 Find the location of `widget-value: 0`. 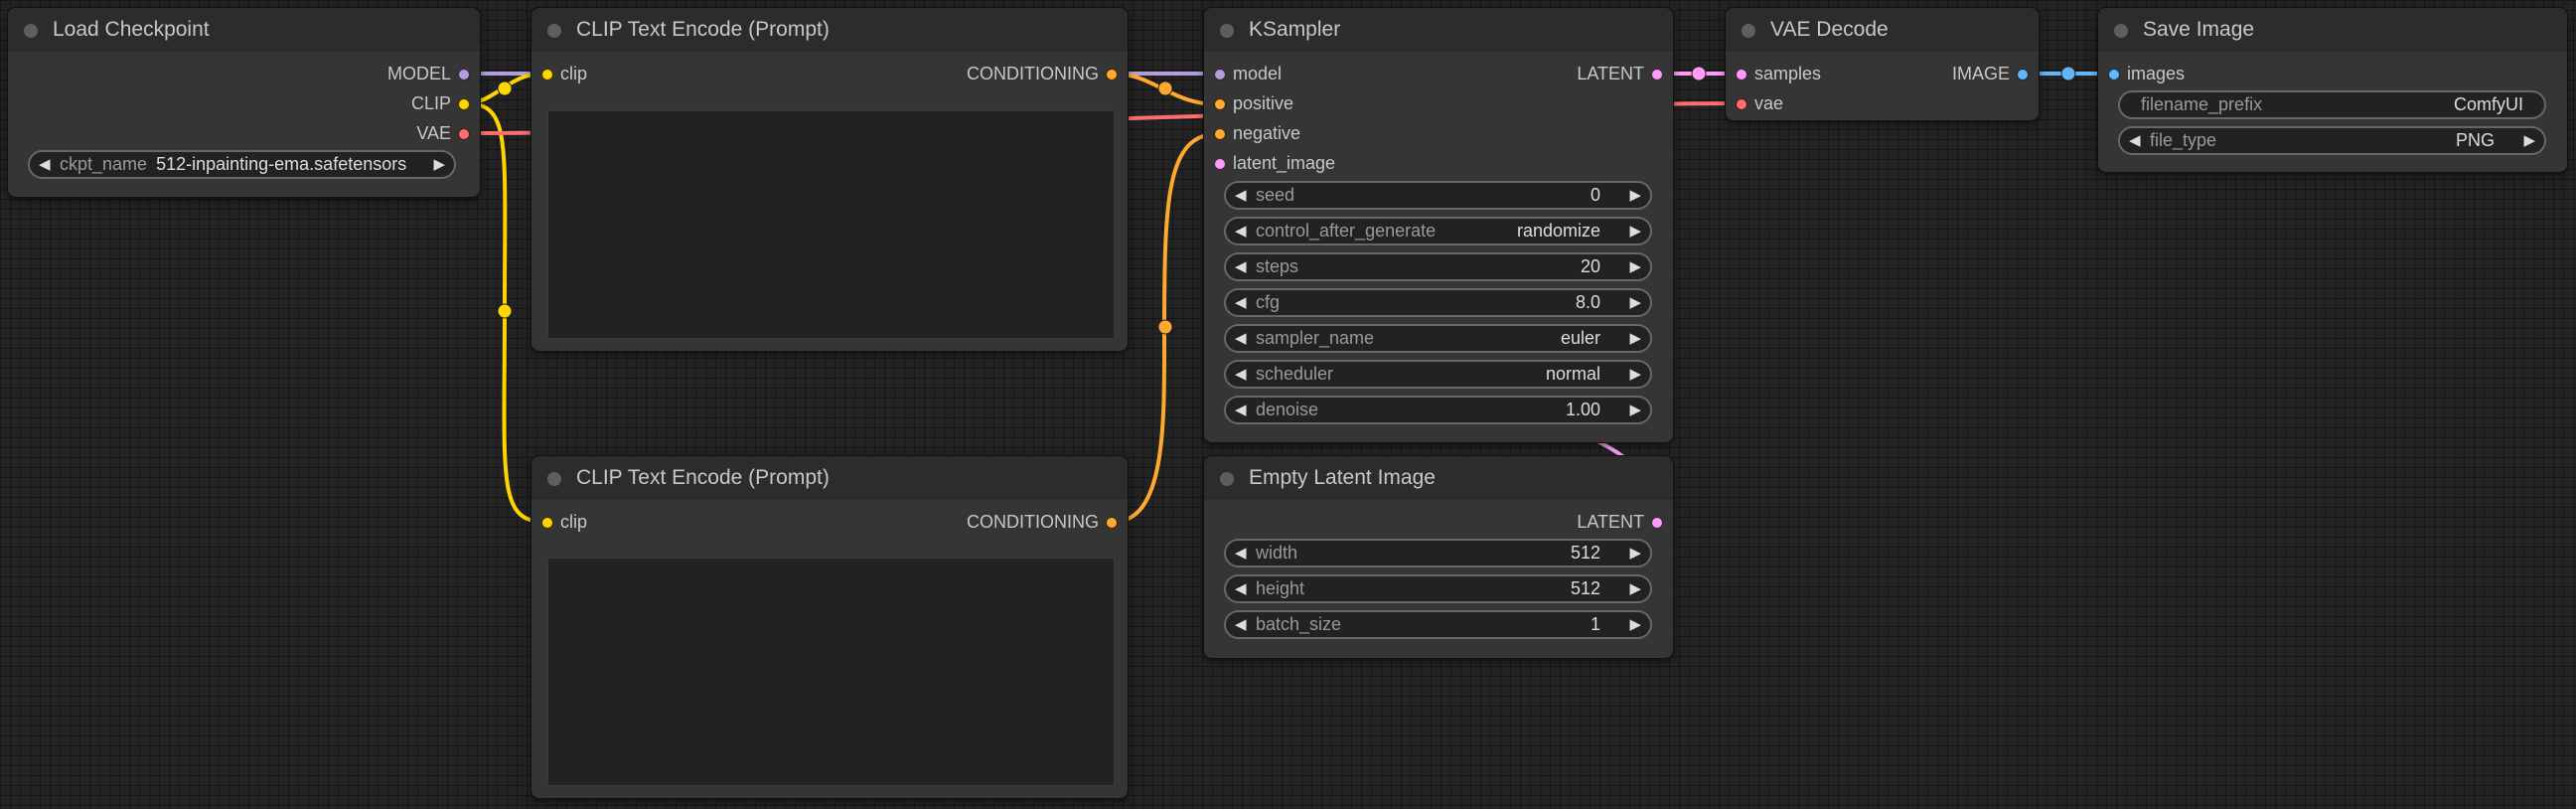

widget-value: 0 is located at coordinates (1595, 195).